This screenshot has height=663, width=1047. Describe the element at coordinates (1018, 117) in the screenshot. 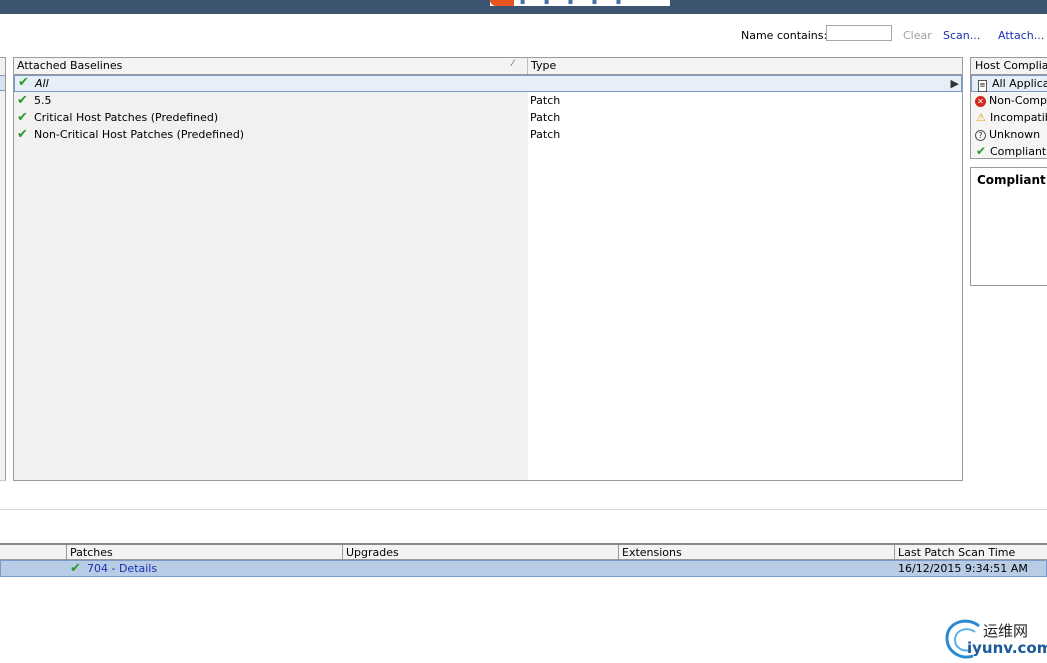

I see `compliance-item-label: Incompatib` at that location.